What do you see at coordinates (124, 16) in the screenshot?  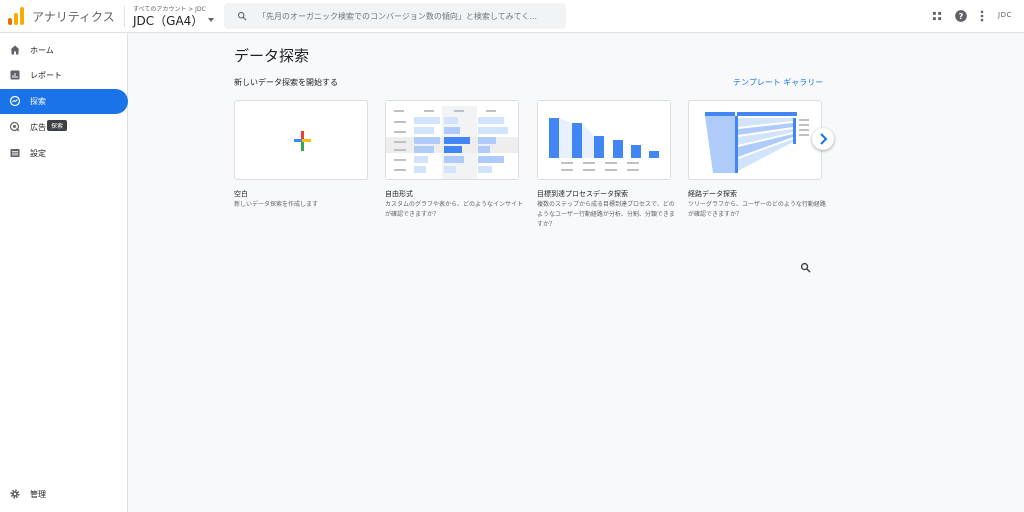 I see `divider` at bounding box center [124, 16].